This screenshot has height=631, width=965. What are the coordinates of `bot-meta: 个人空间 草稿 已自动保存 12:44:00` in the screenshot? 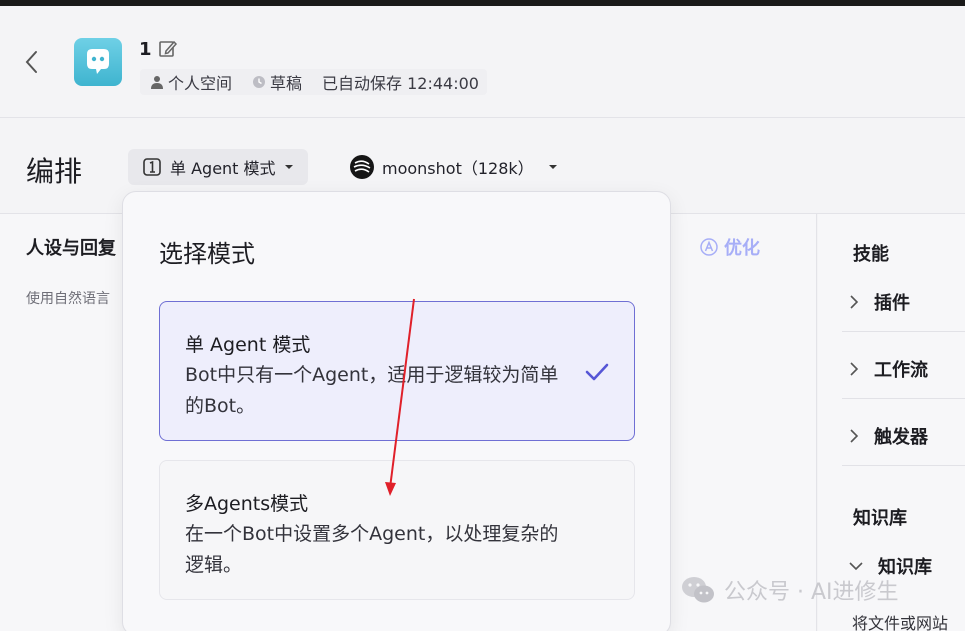 It's located at (313, 82).